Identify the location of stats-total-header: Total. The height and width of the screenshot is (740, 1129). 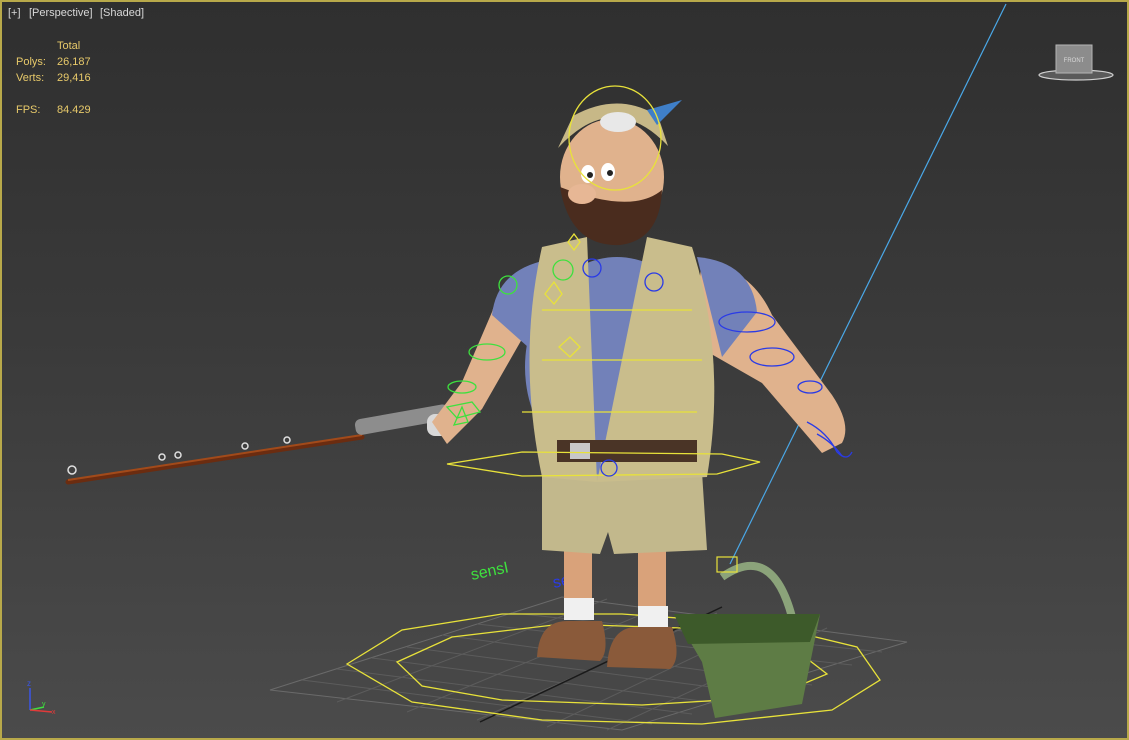
(69, 46).